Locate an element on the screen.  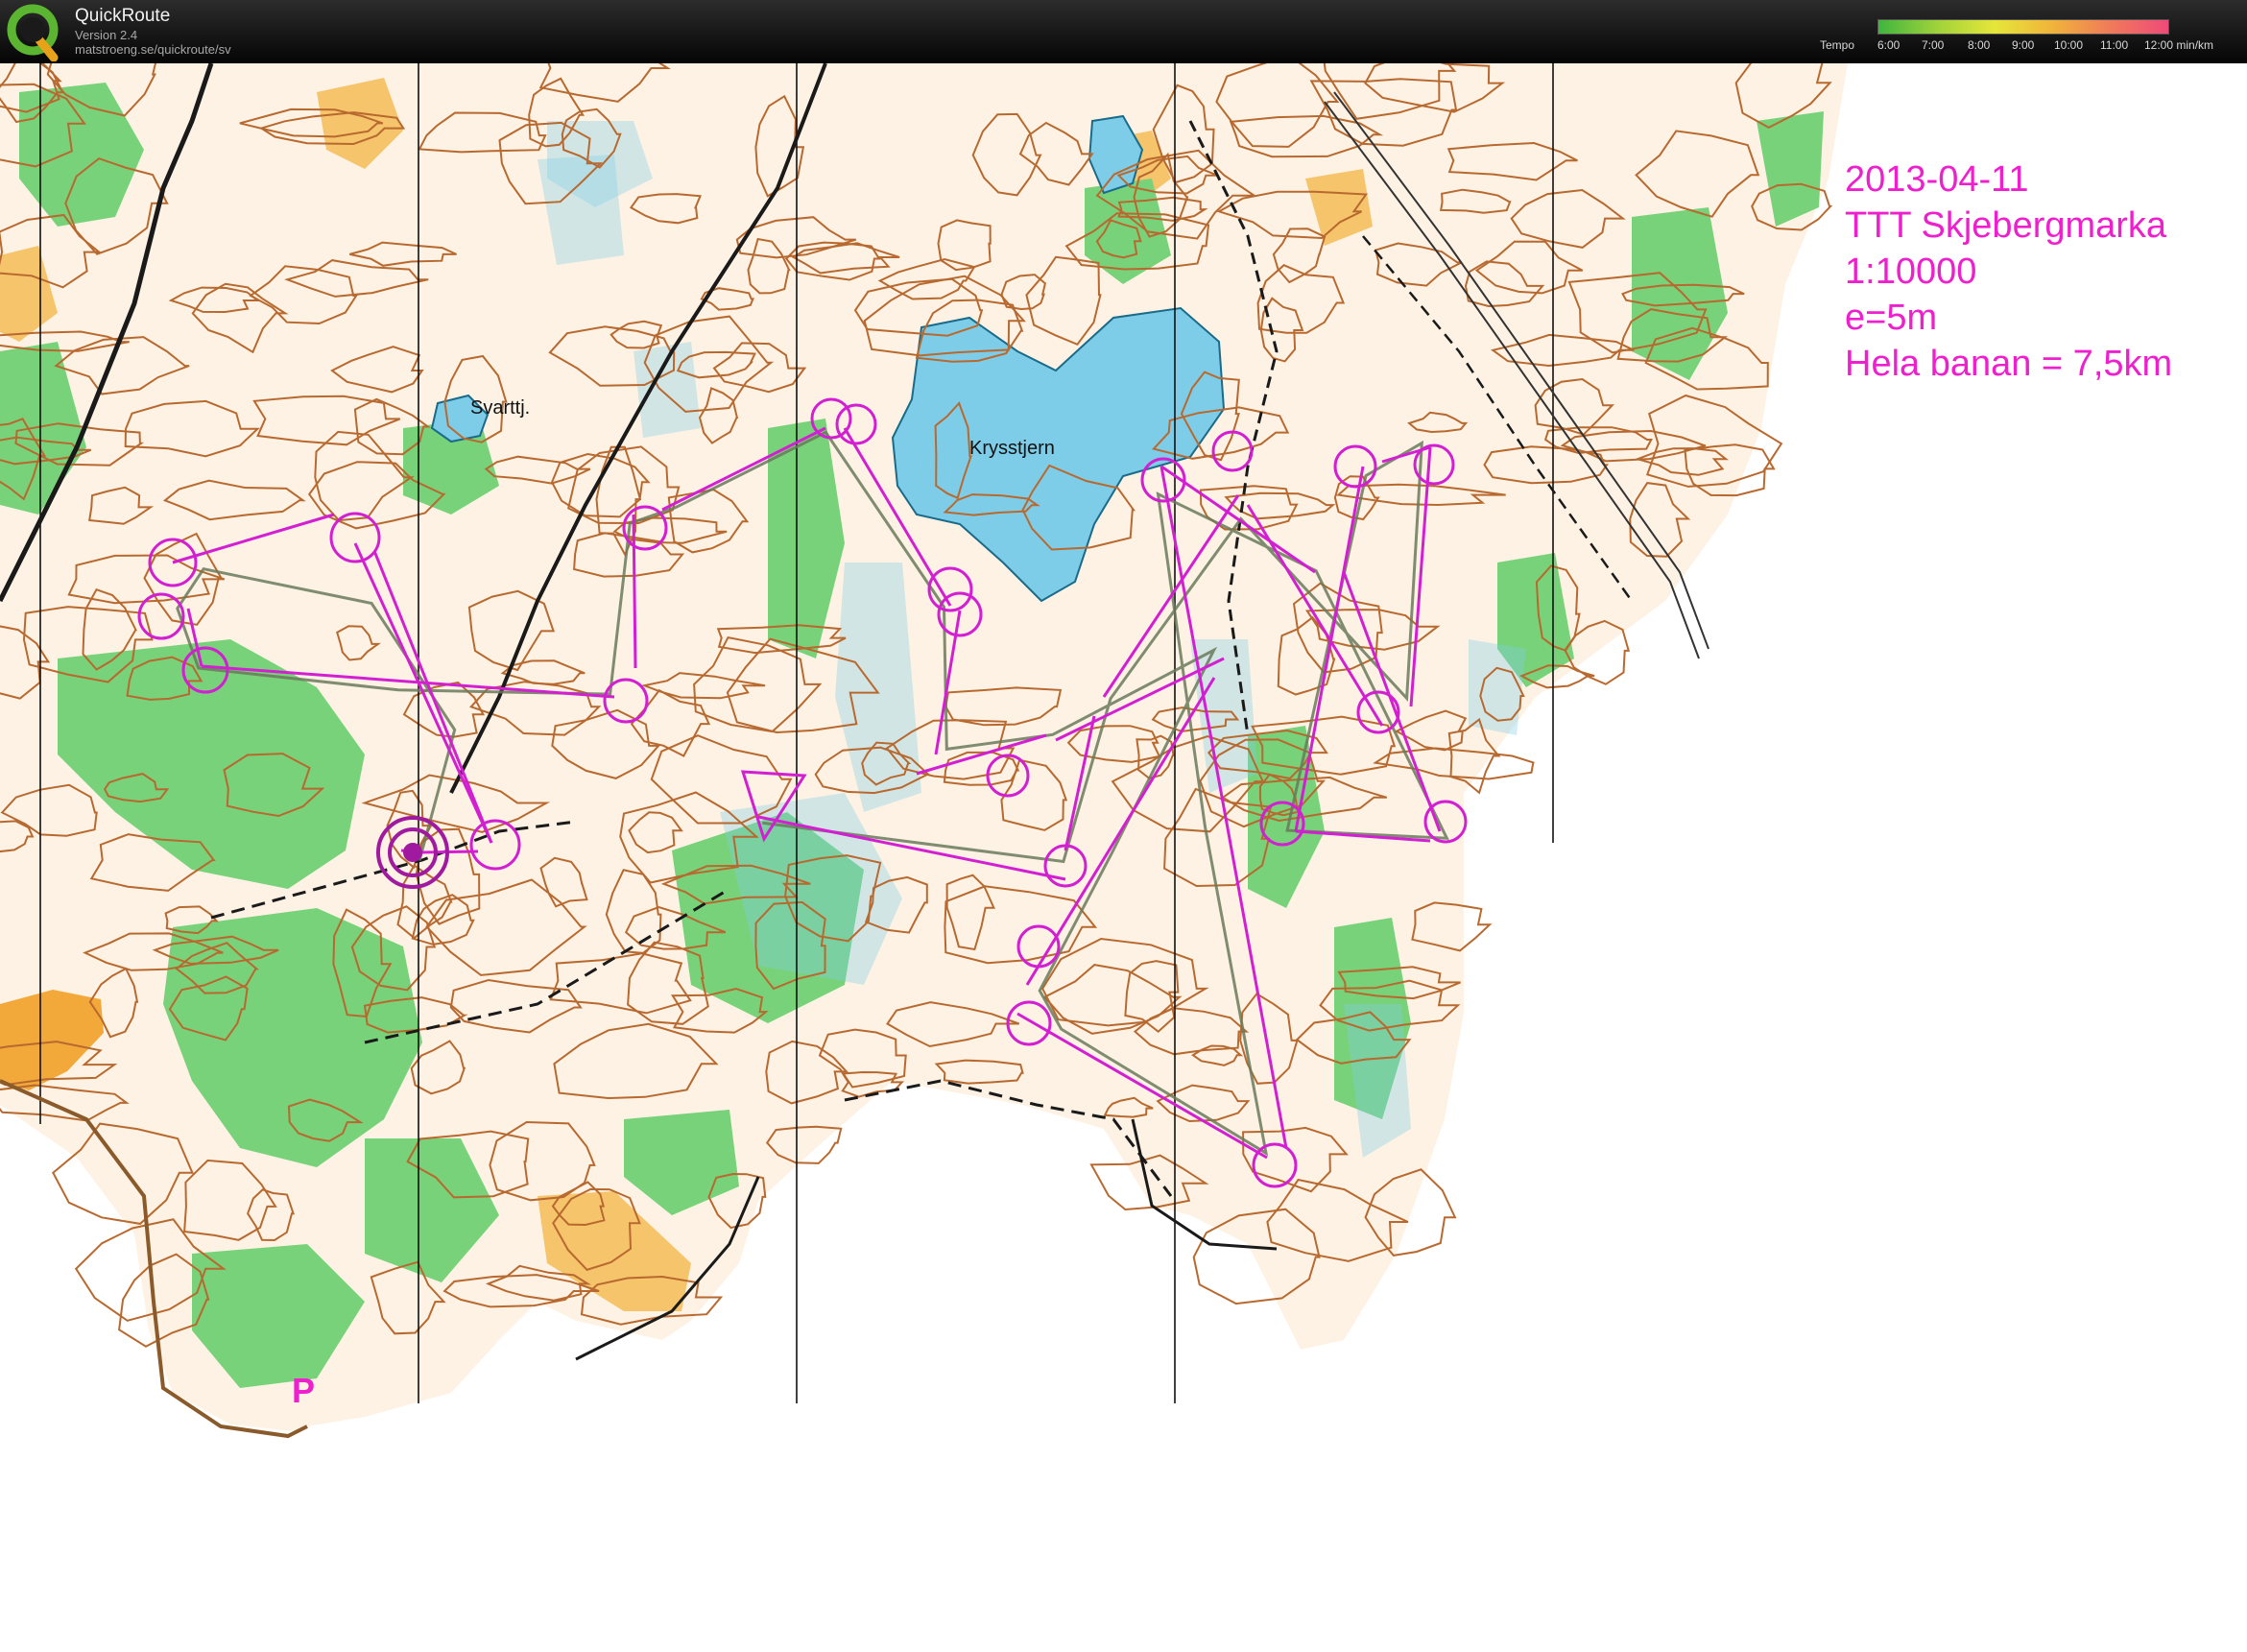
tempo-label: Tempo is located at coordinates (1837, 45).